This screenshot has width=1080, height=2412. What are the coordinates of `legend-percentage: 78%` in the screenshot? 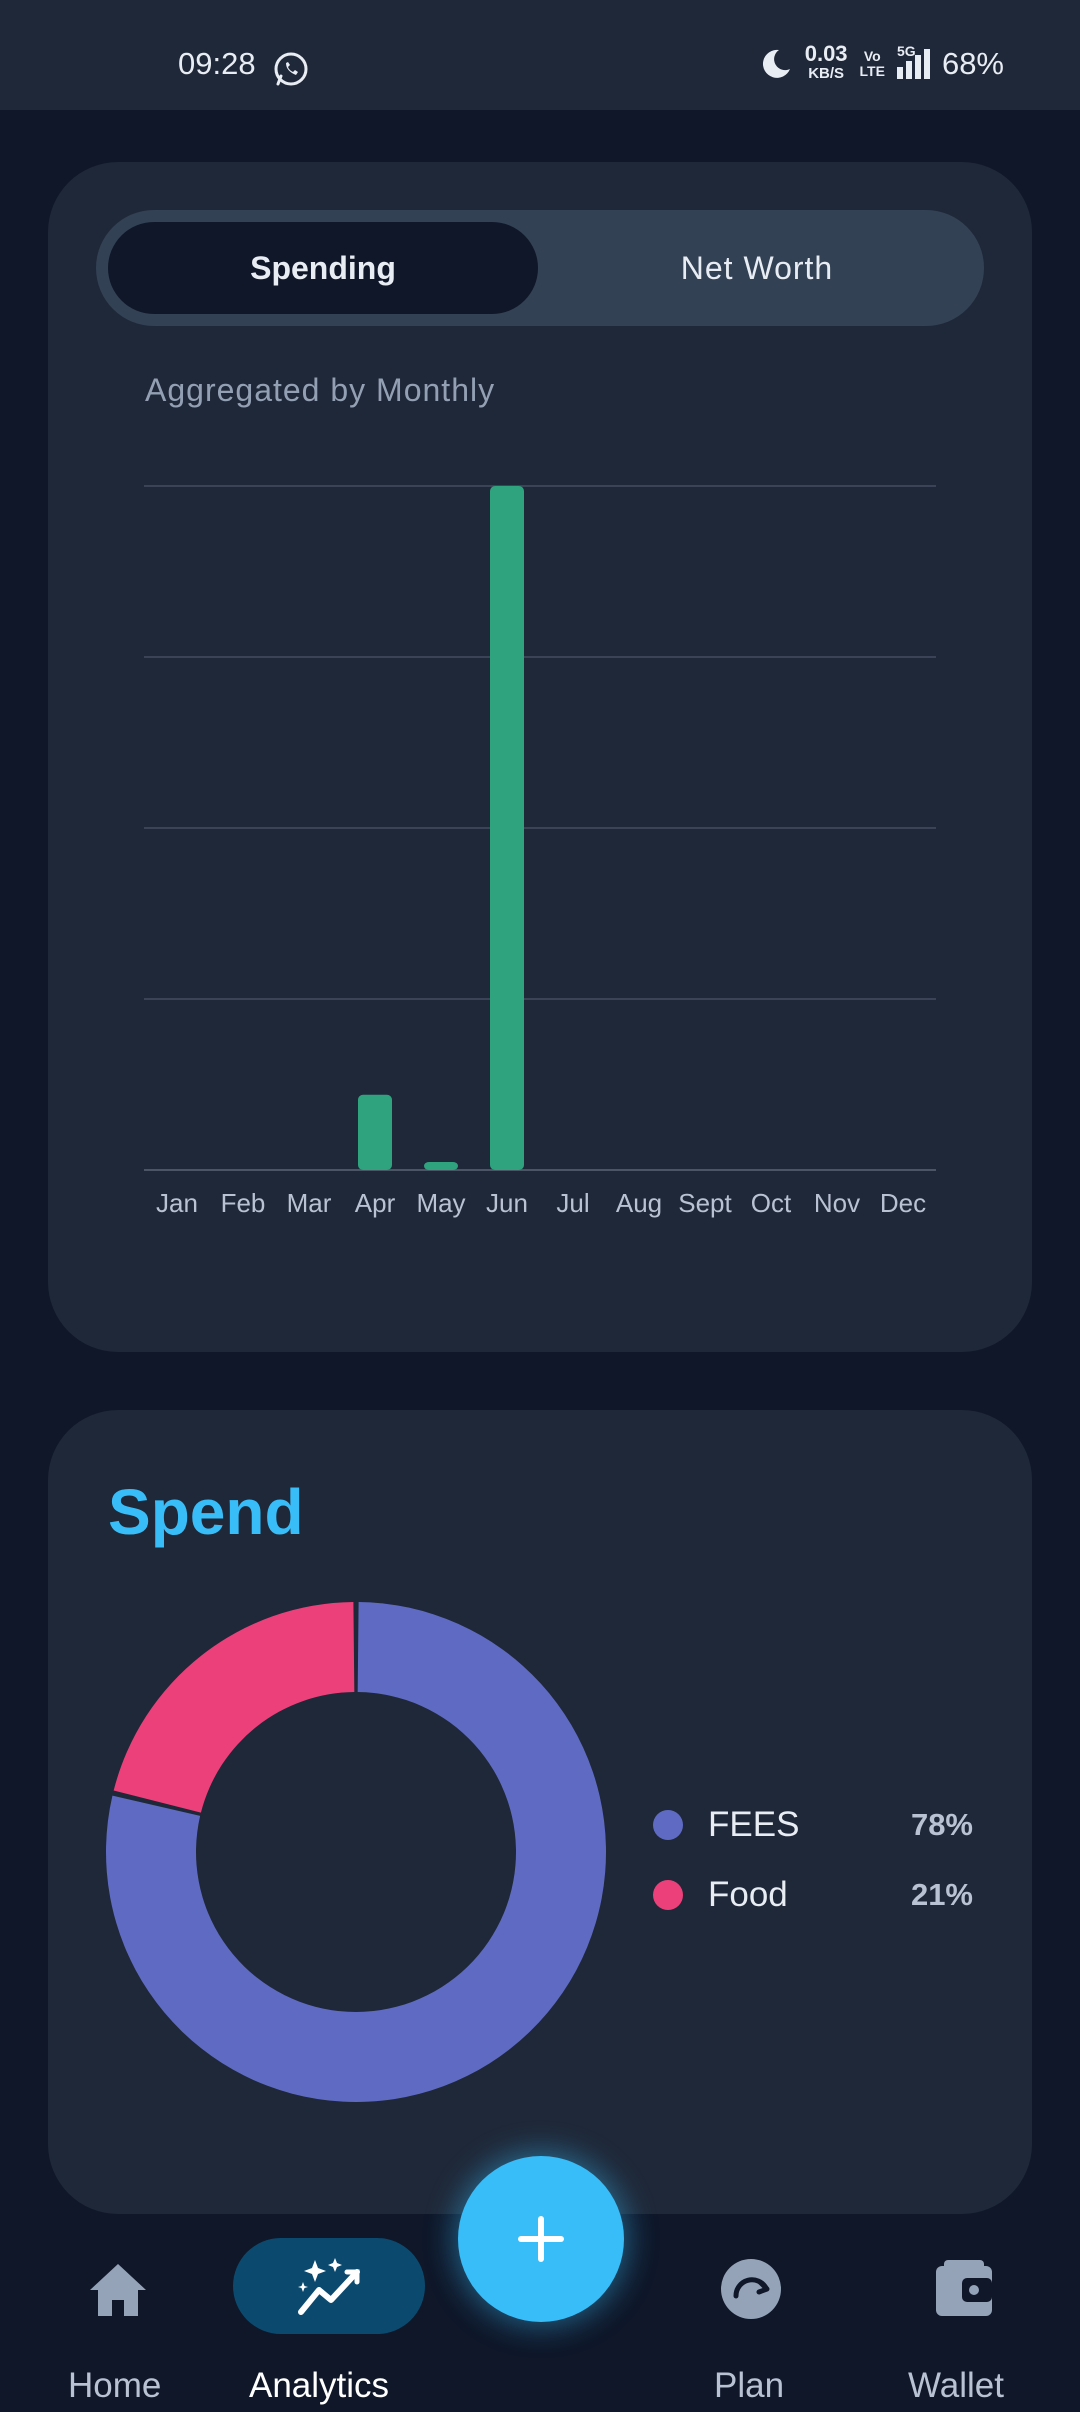 It's located at (941, 1824).